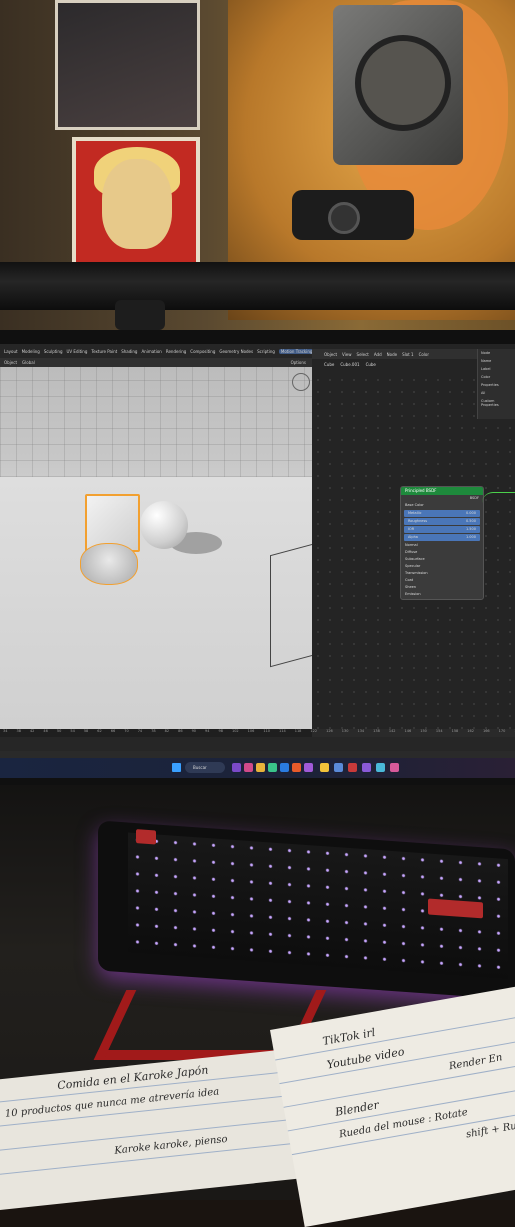 The height and width of the screenshot is (1227, 515). Describe the element at coordinates (496, 361) in the screenshot. I see `sidebar-name-field: Name` at that location.